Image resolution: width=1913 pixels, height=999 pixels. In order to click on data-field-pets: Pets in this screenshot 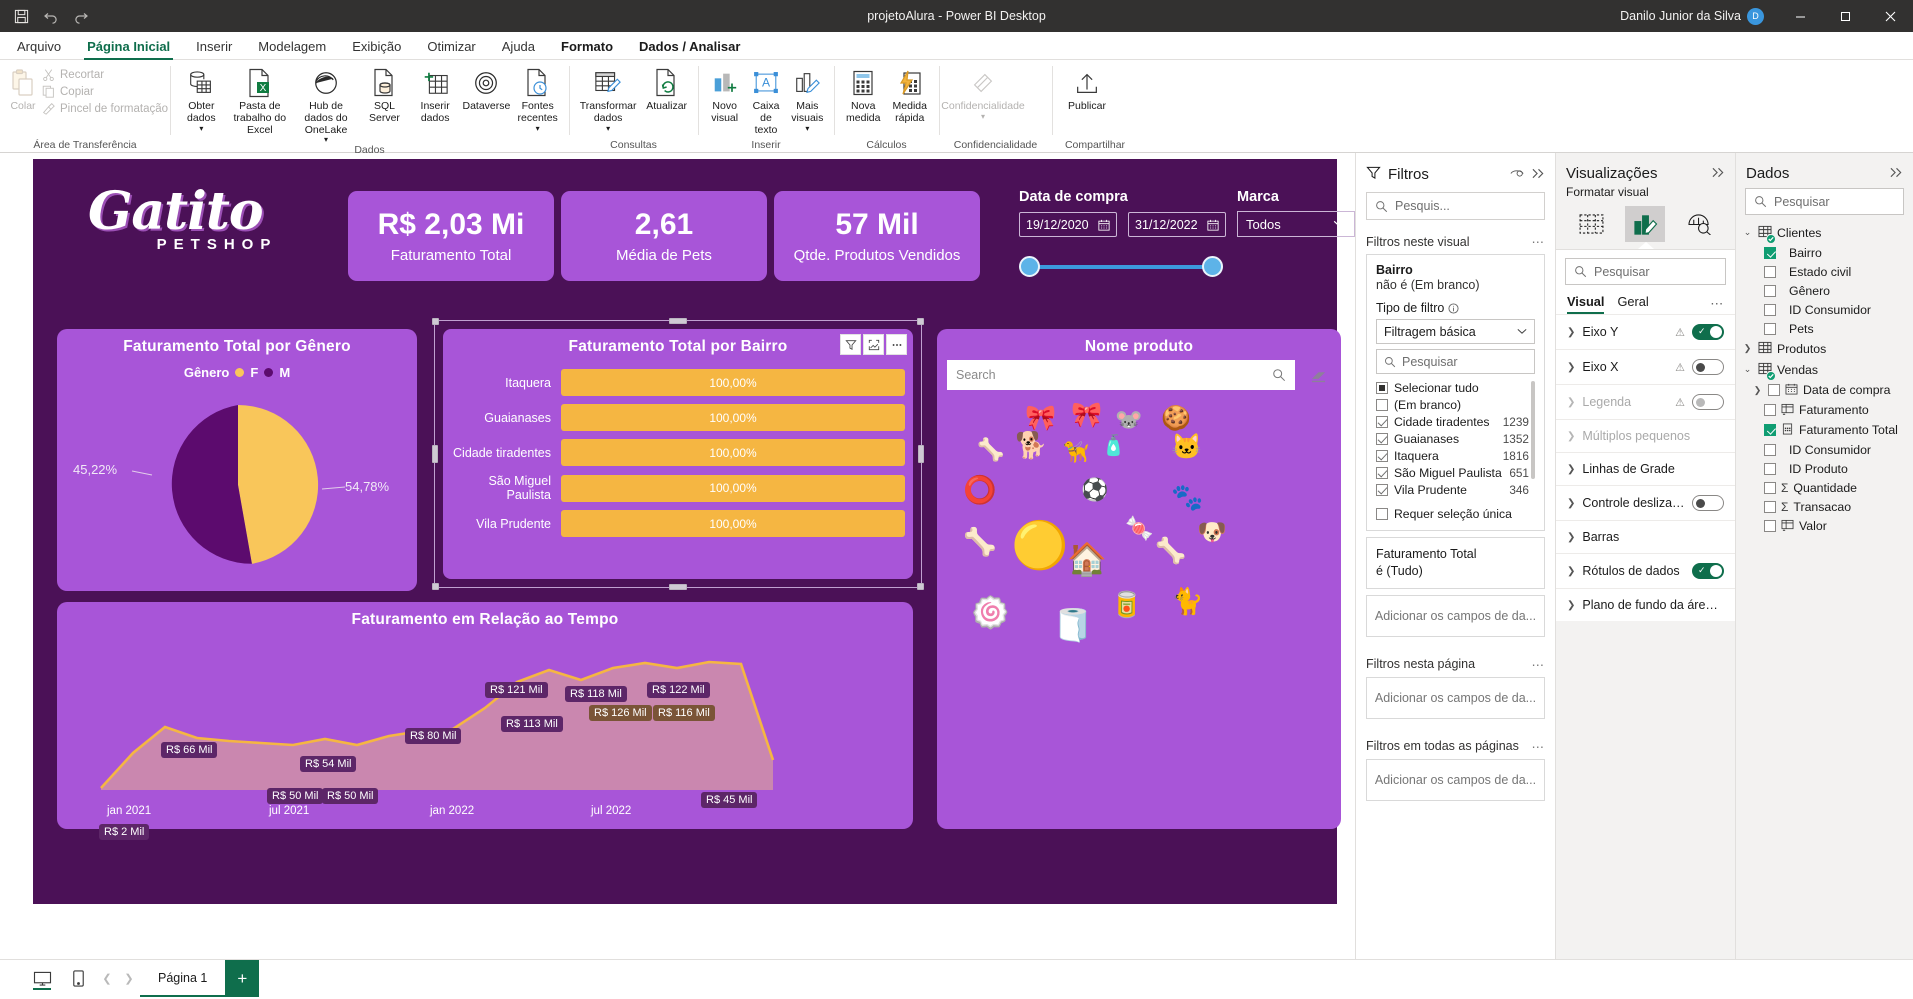, I will do `click(1824, 328)`.